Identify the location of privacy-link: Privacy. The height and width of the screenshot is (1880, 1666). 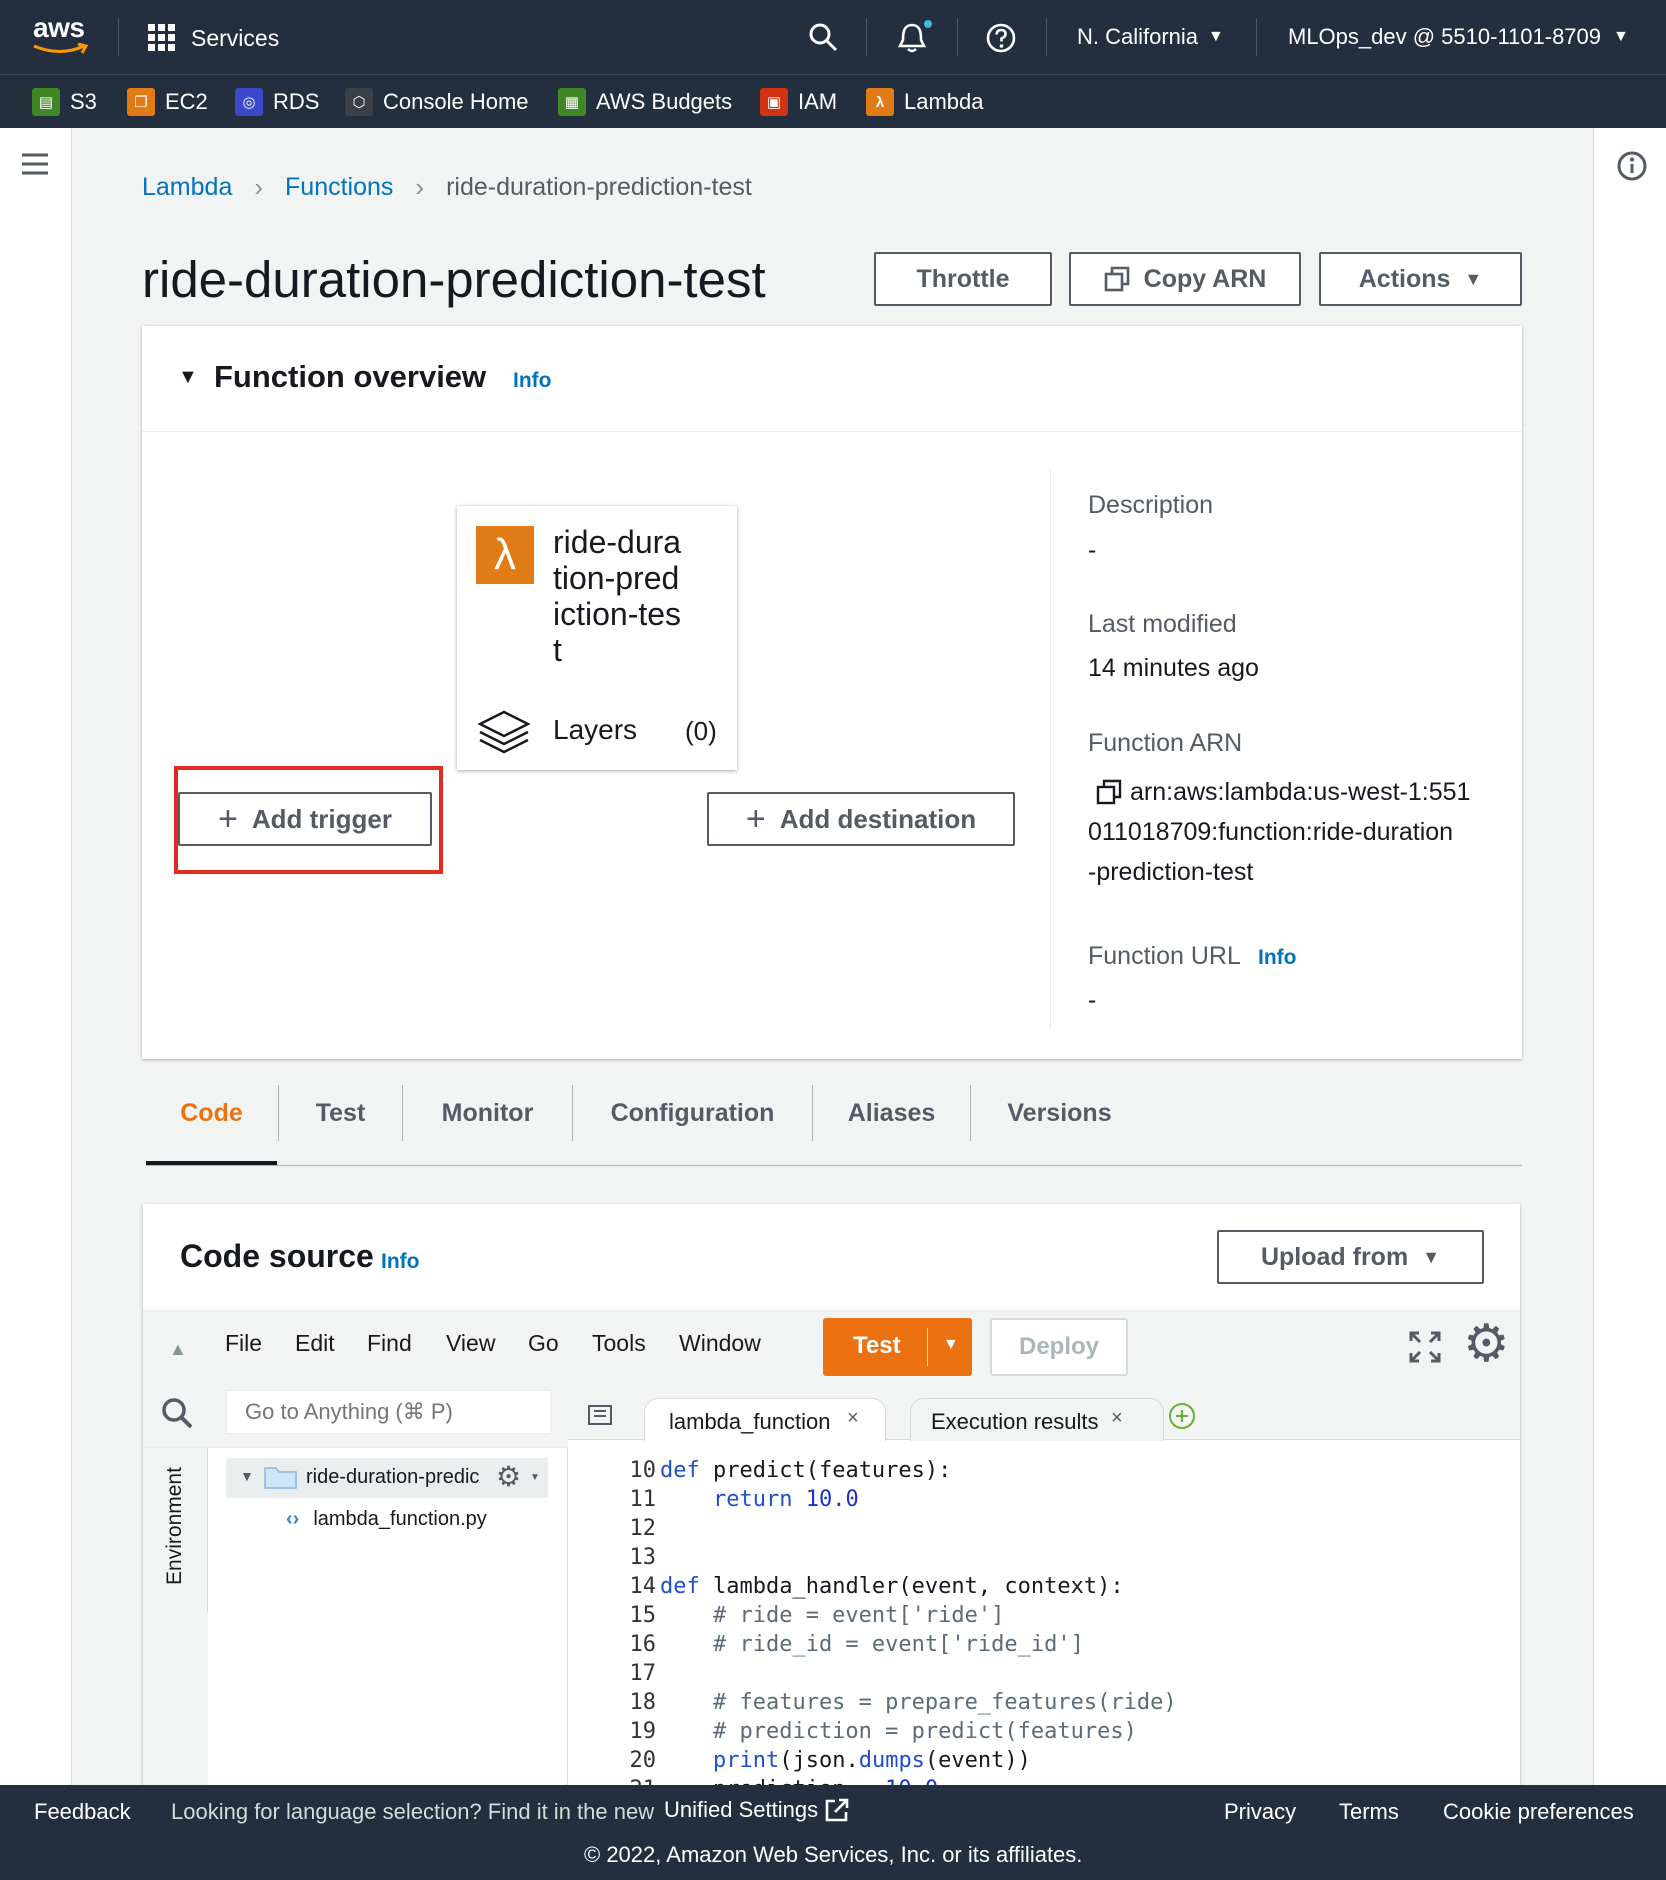
(1260, 1812).